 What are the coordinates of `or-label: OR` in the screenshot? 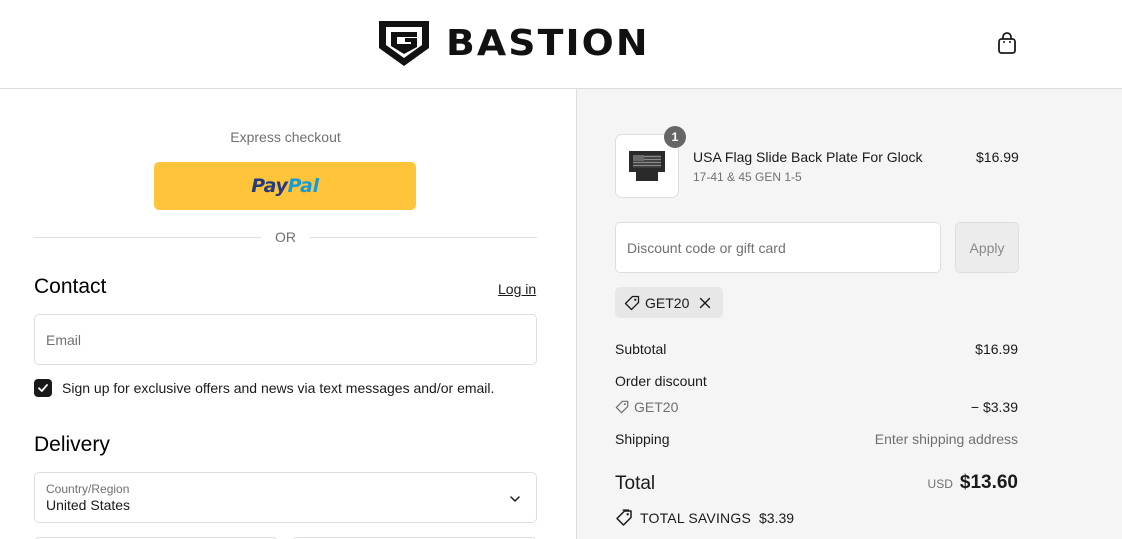 It's located at (285, 237).